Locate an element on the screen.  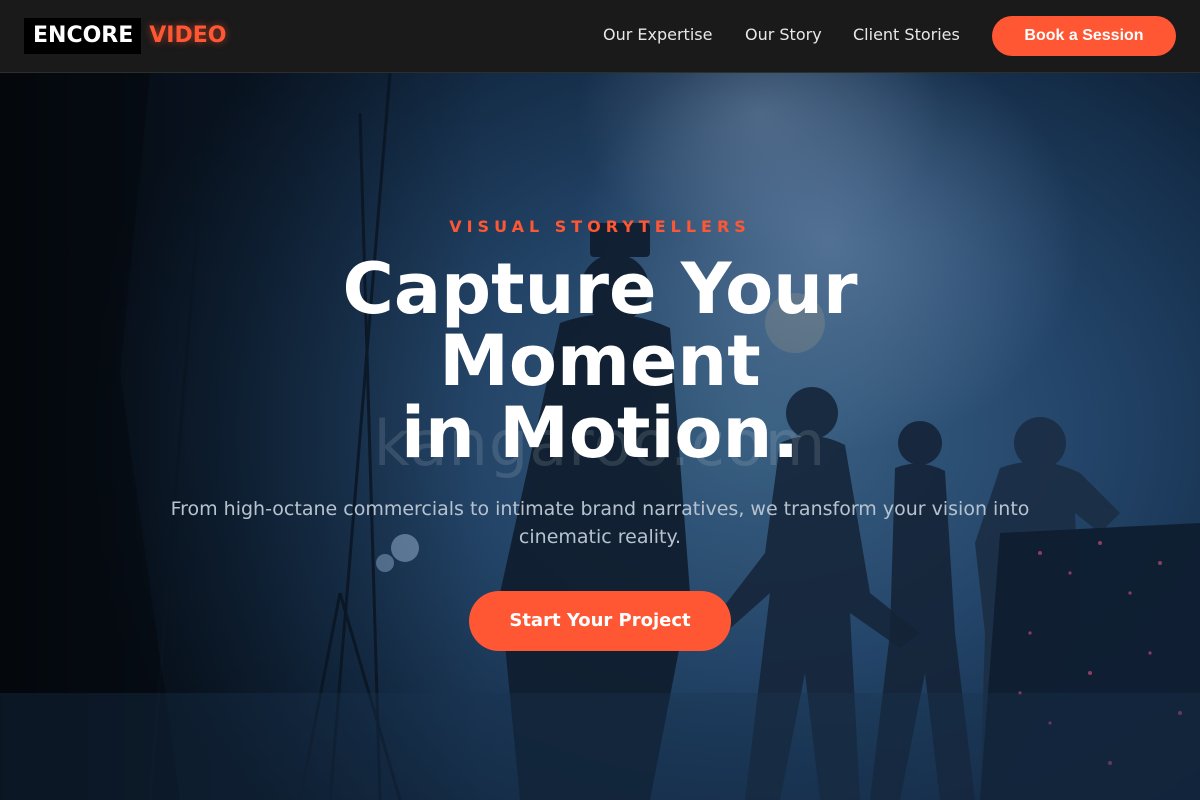
brand-logo: ENCORE VIDEO is located at coordinates (128, 36).